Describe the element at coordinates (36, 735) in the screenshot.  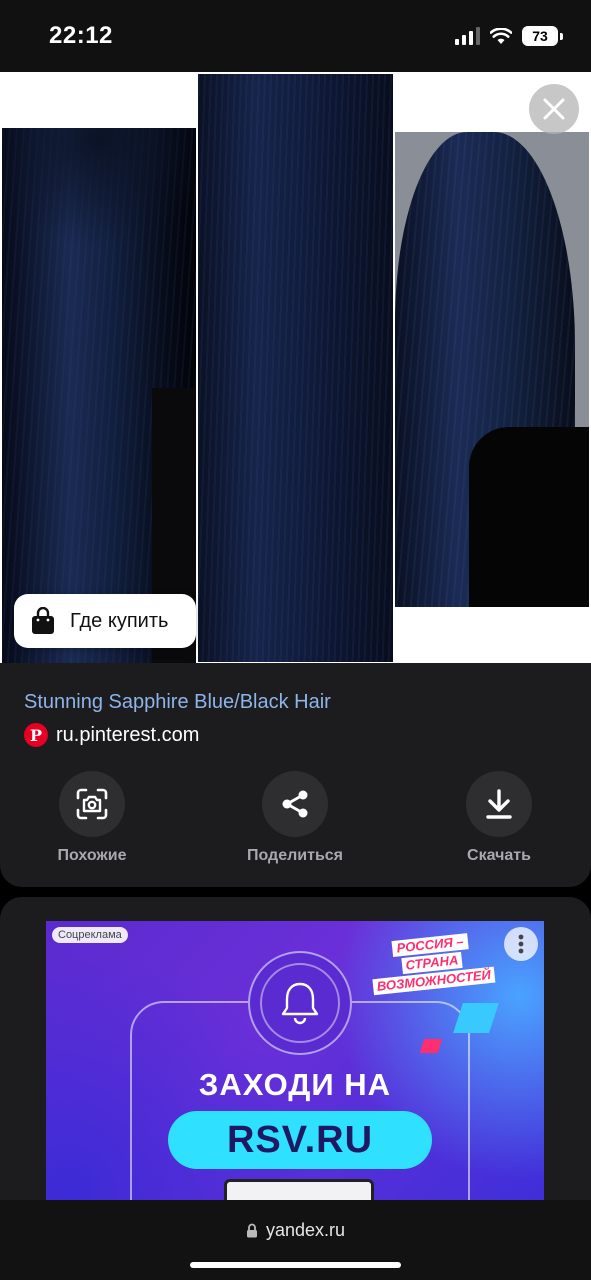
I see `pinterest-icon: P` at that location.